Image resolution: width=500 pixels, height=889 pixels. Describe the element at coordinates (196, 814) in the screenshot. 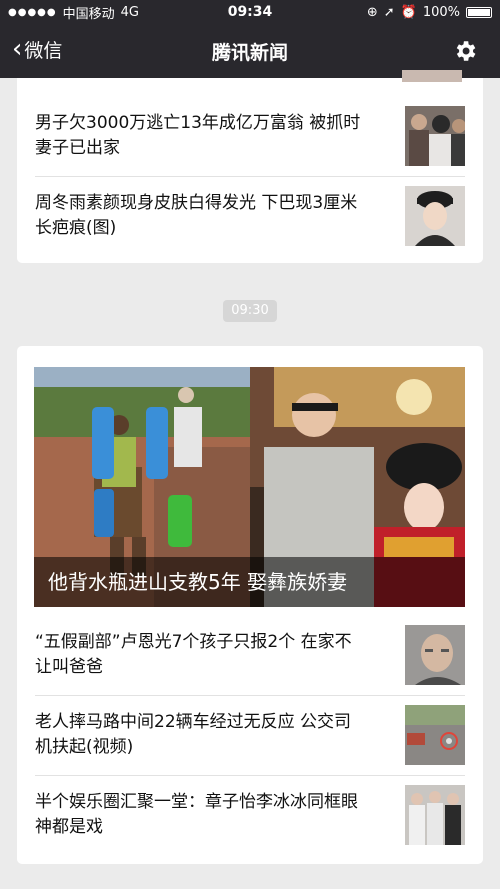

I see `news-item-title: 半个娱乐圈汇聚一堂：章子怡李冰冰同框眼神都是戏` at that location.